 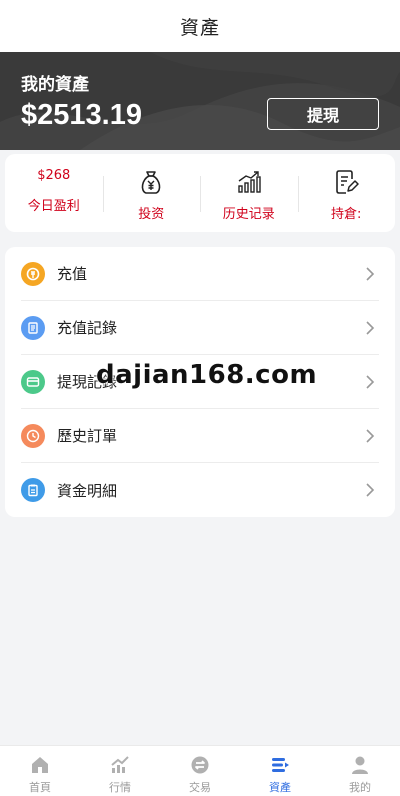 I want to click on tab-profile: 我的, so click(x=360, y=771).